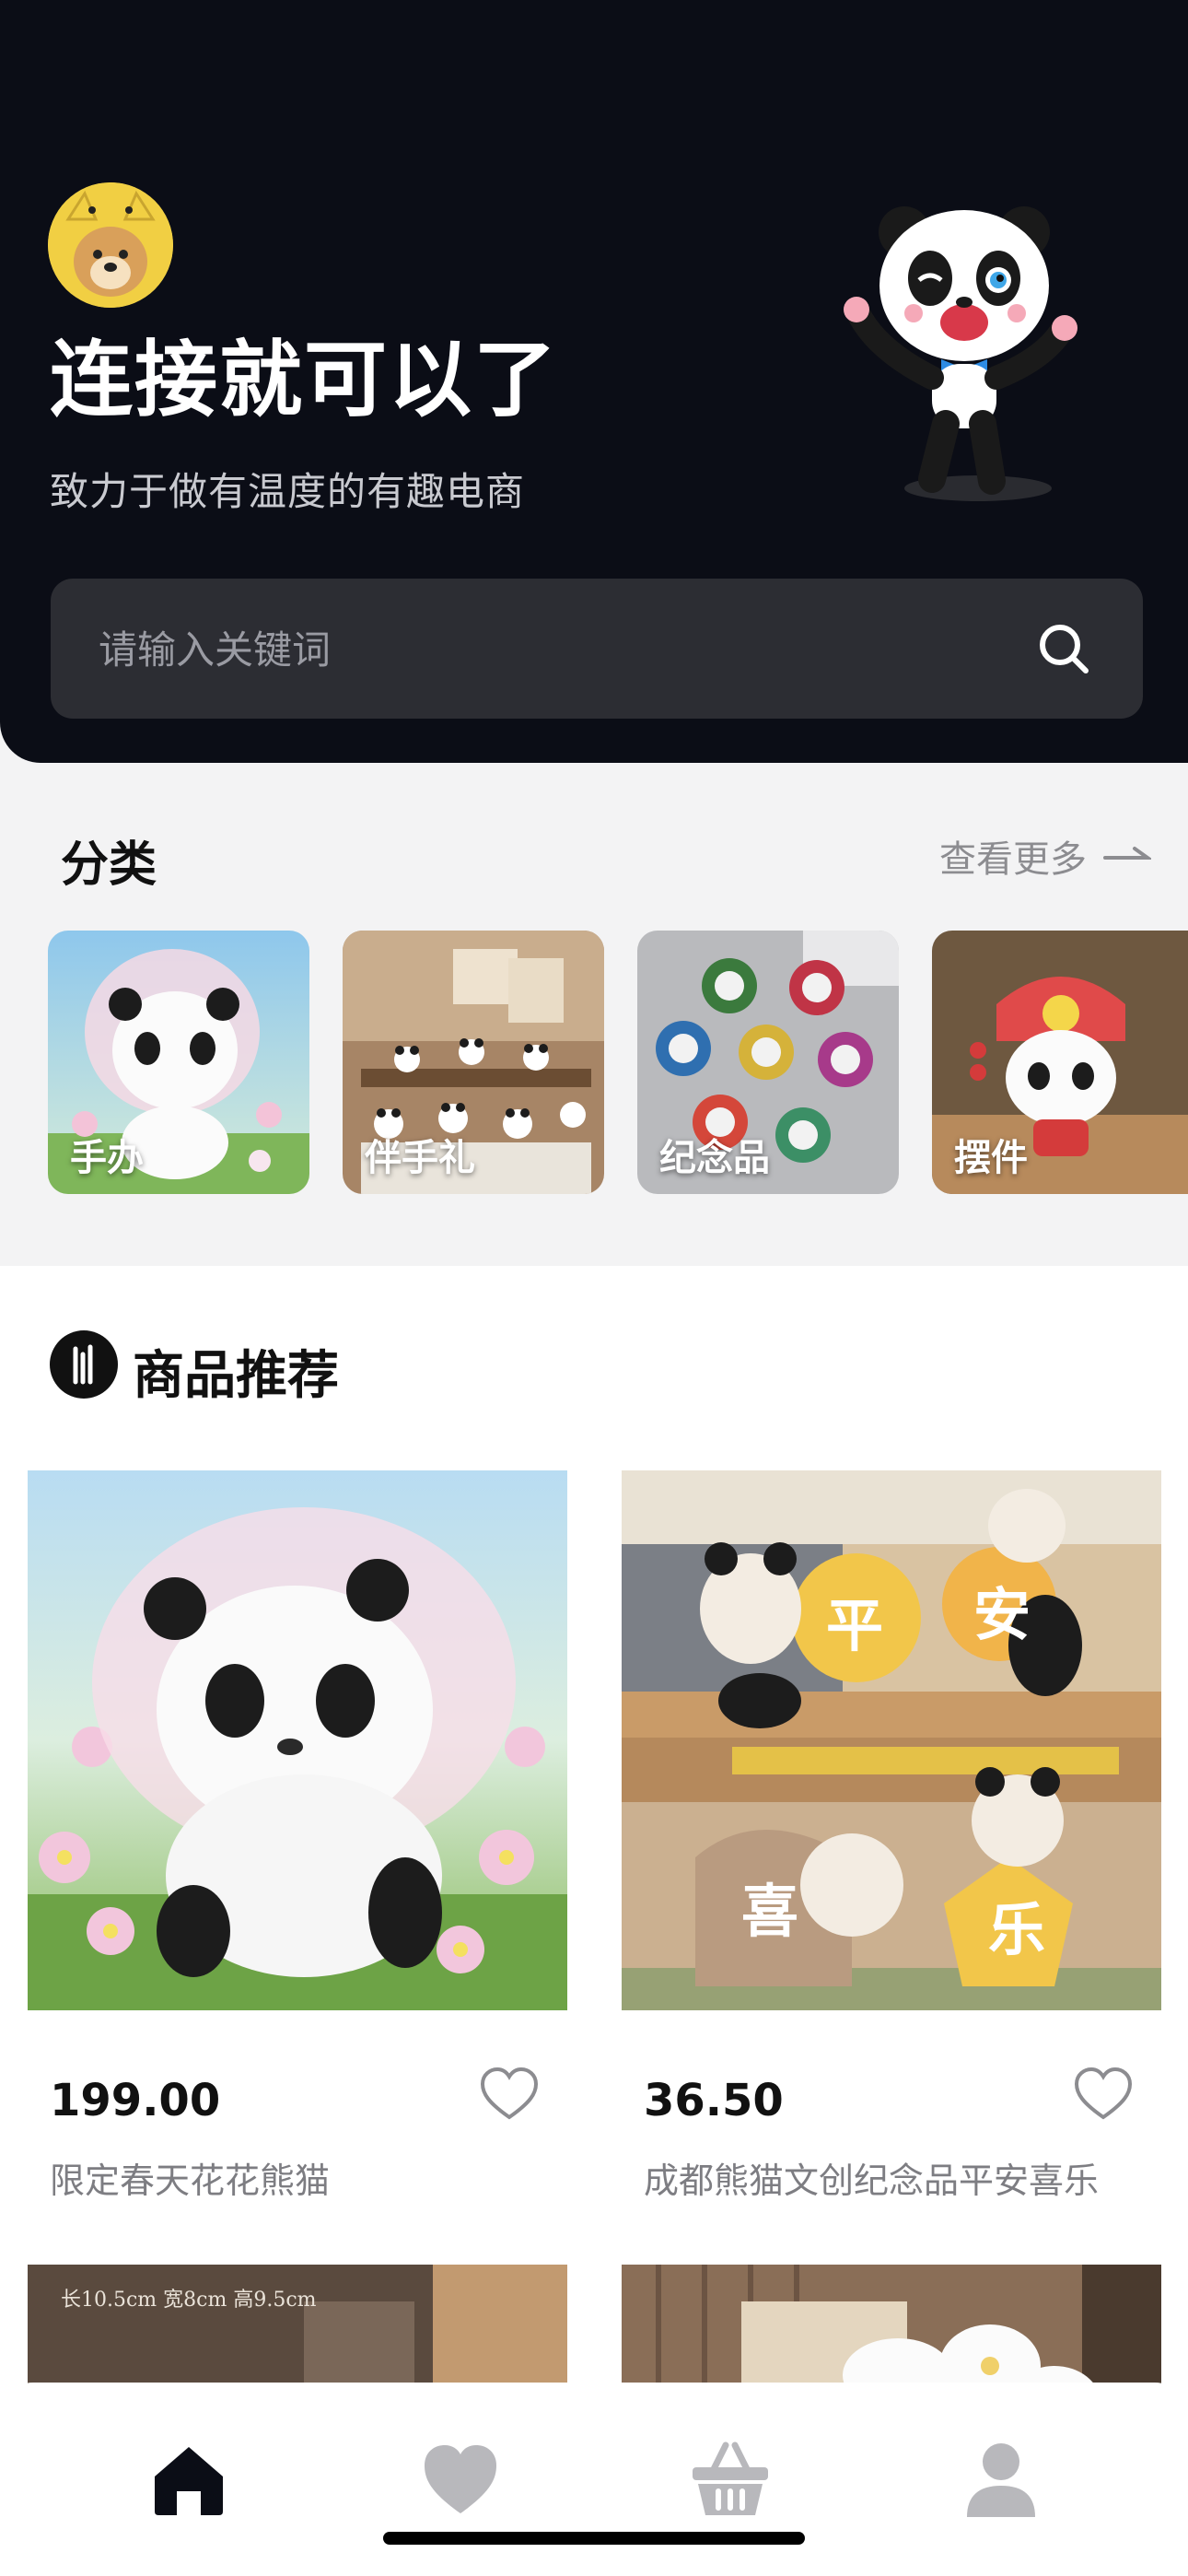 The height and width of the screenshot is (2576, 1188). Describe the element at coordinates (594, 2479) in the screenshot. I see `bottom-tab-bar` at that location.